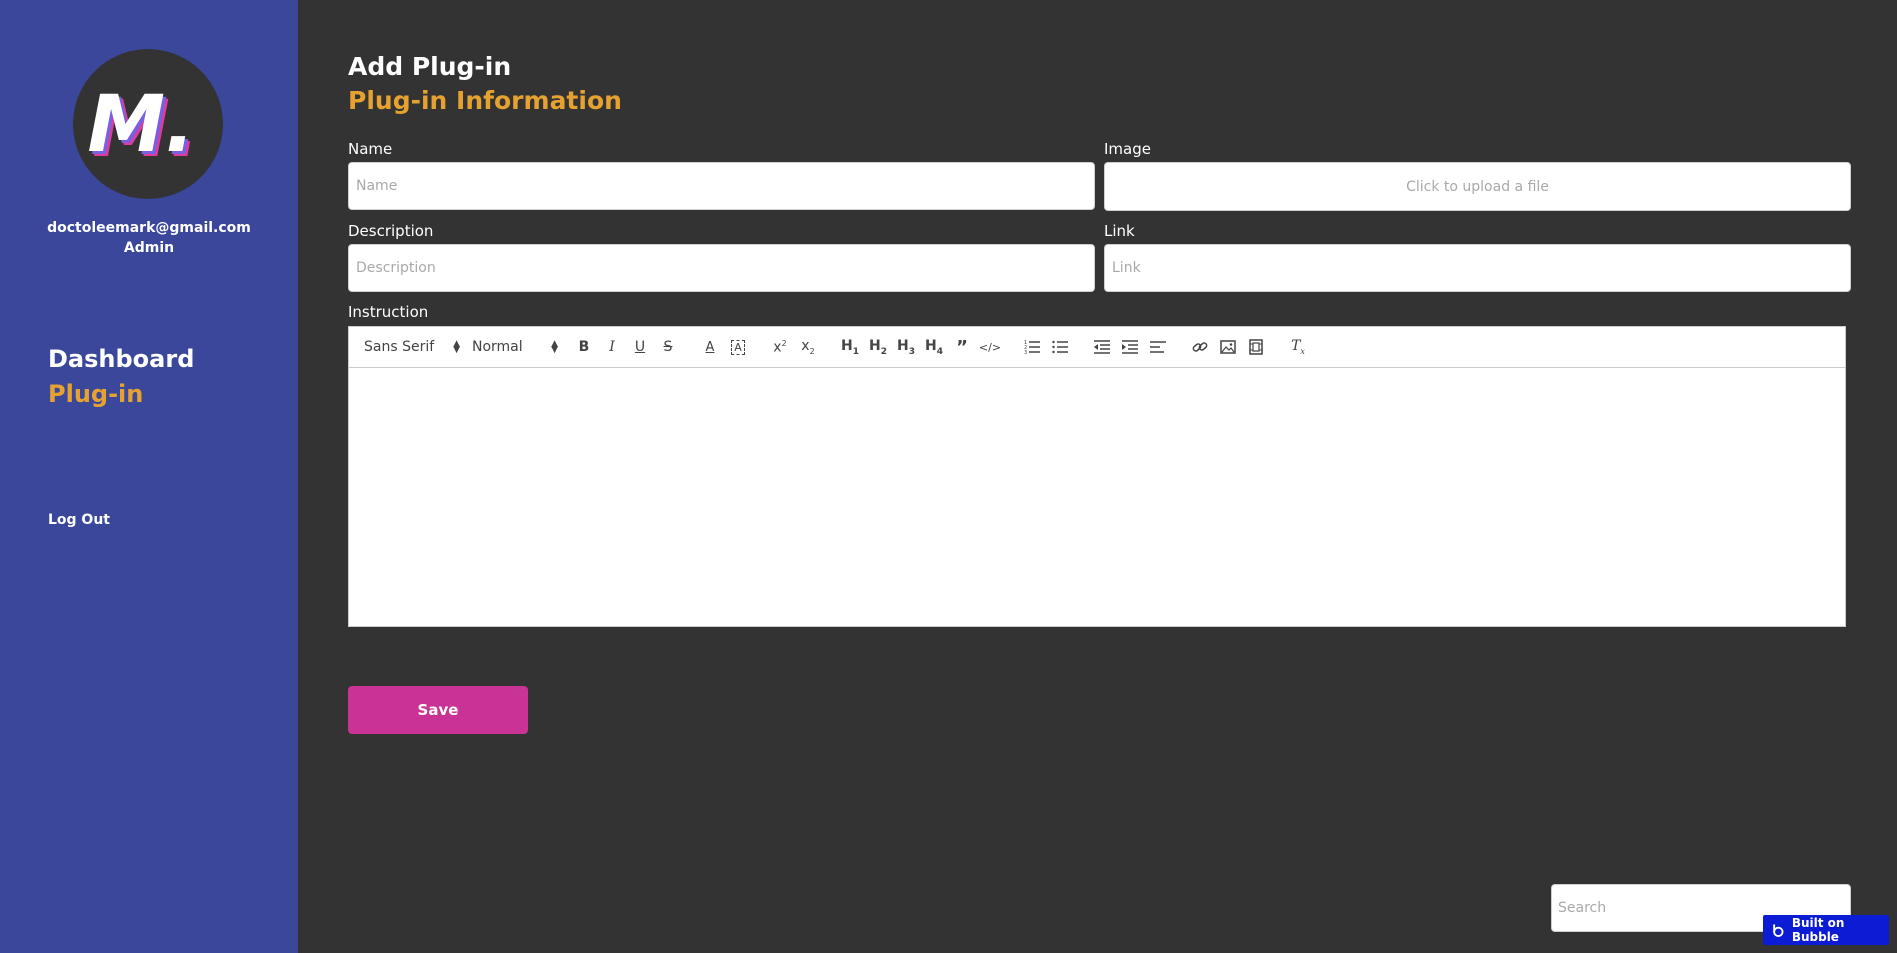 The image size is (1897, 953). What do you see at coordinates (95, 394) in the screenshot?
I see `nav-item-plugin: Plug-in` at bounding box center [95, 394].